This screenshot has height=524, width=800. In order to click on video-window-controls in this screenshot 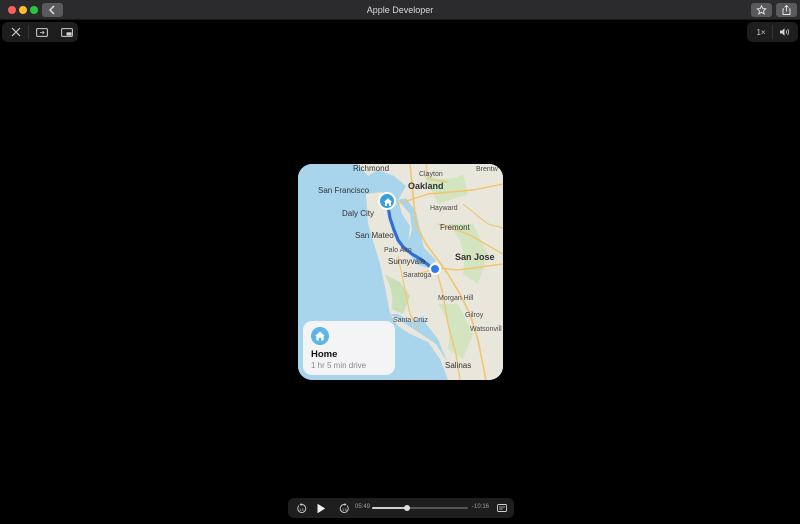, I will do `click(40, 32)`.